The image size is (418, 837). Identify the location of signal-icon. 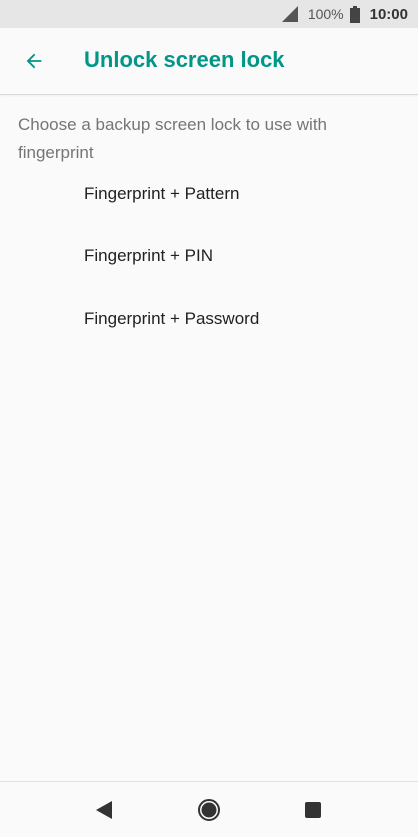
(289, 14).